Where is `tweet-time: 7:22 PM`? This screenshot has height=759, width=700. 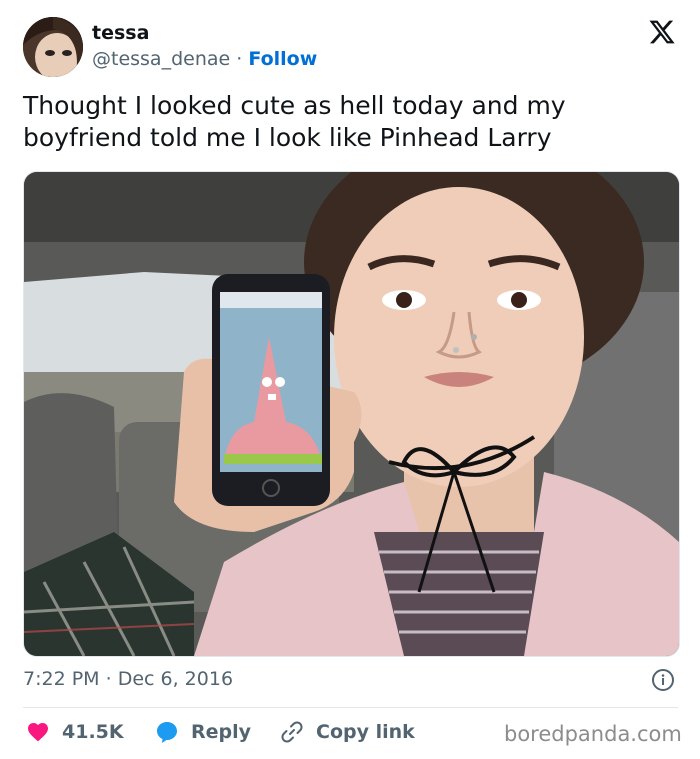 tweet-time: 7:22 PM is located at coordinates (61, 679).